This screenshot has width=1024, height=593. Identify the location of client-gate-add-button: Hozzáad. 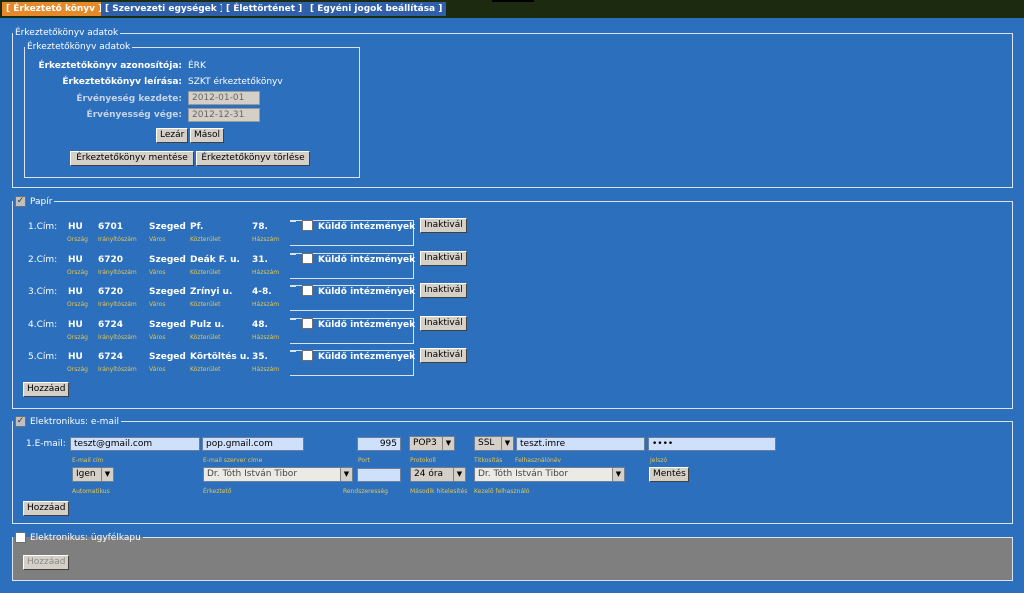
(46, 562).